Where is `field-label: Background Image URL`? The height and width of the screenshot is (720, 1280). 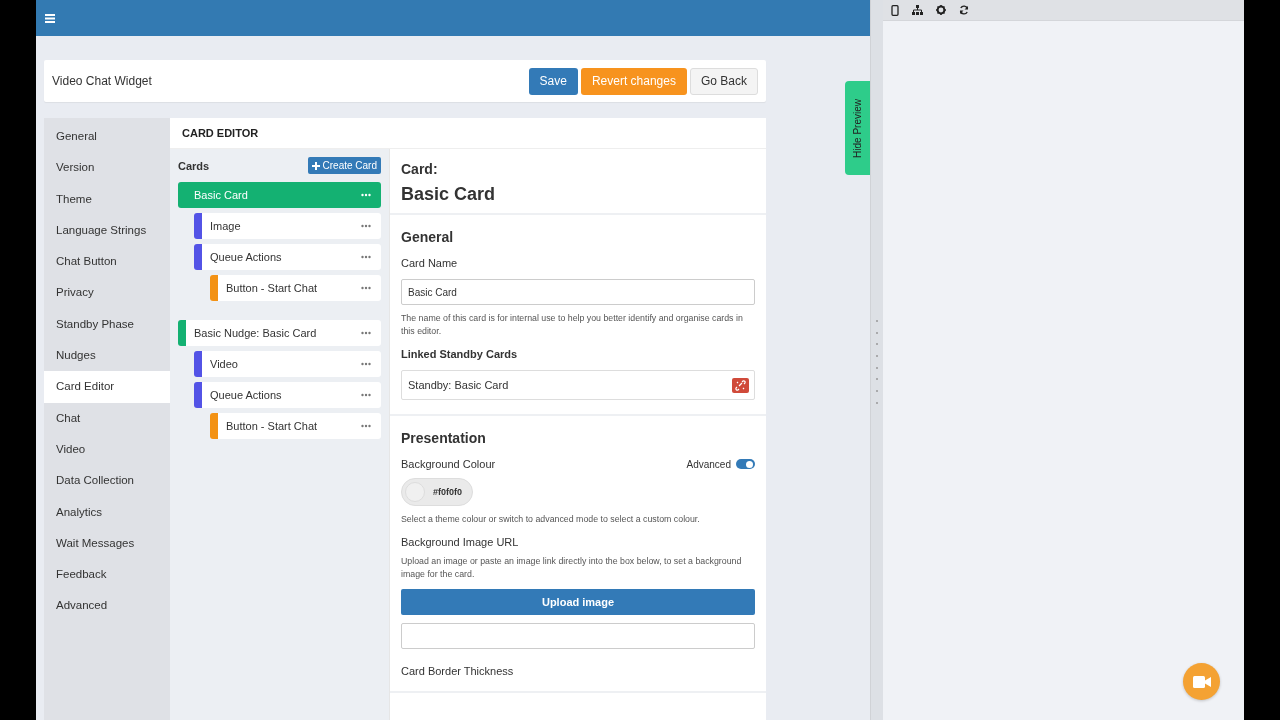 field-label: Background Image URL is located at coordinates (460, 542).